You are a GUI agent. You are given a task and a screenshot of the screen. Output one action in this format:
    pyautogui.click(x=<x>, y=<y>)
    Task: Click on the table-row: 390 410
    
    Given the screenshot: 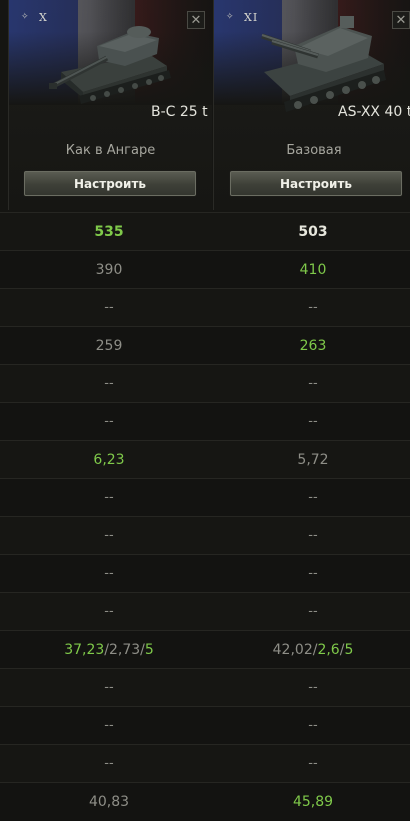 What is the action you would take?
    pyautogui.click(x=205, y=269)
    